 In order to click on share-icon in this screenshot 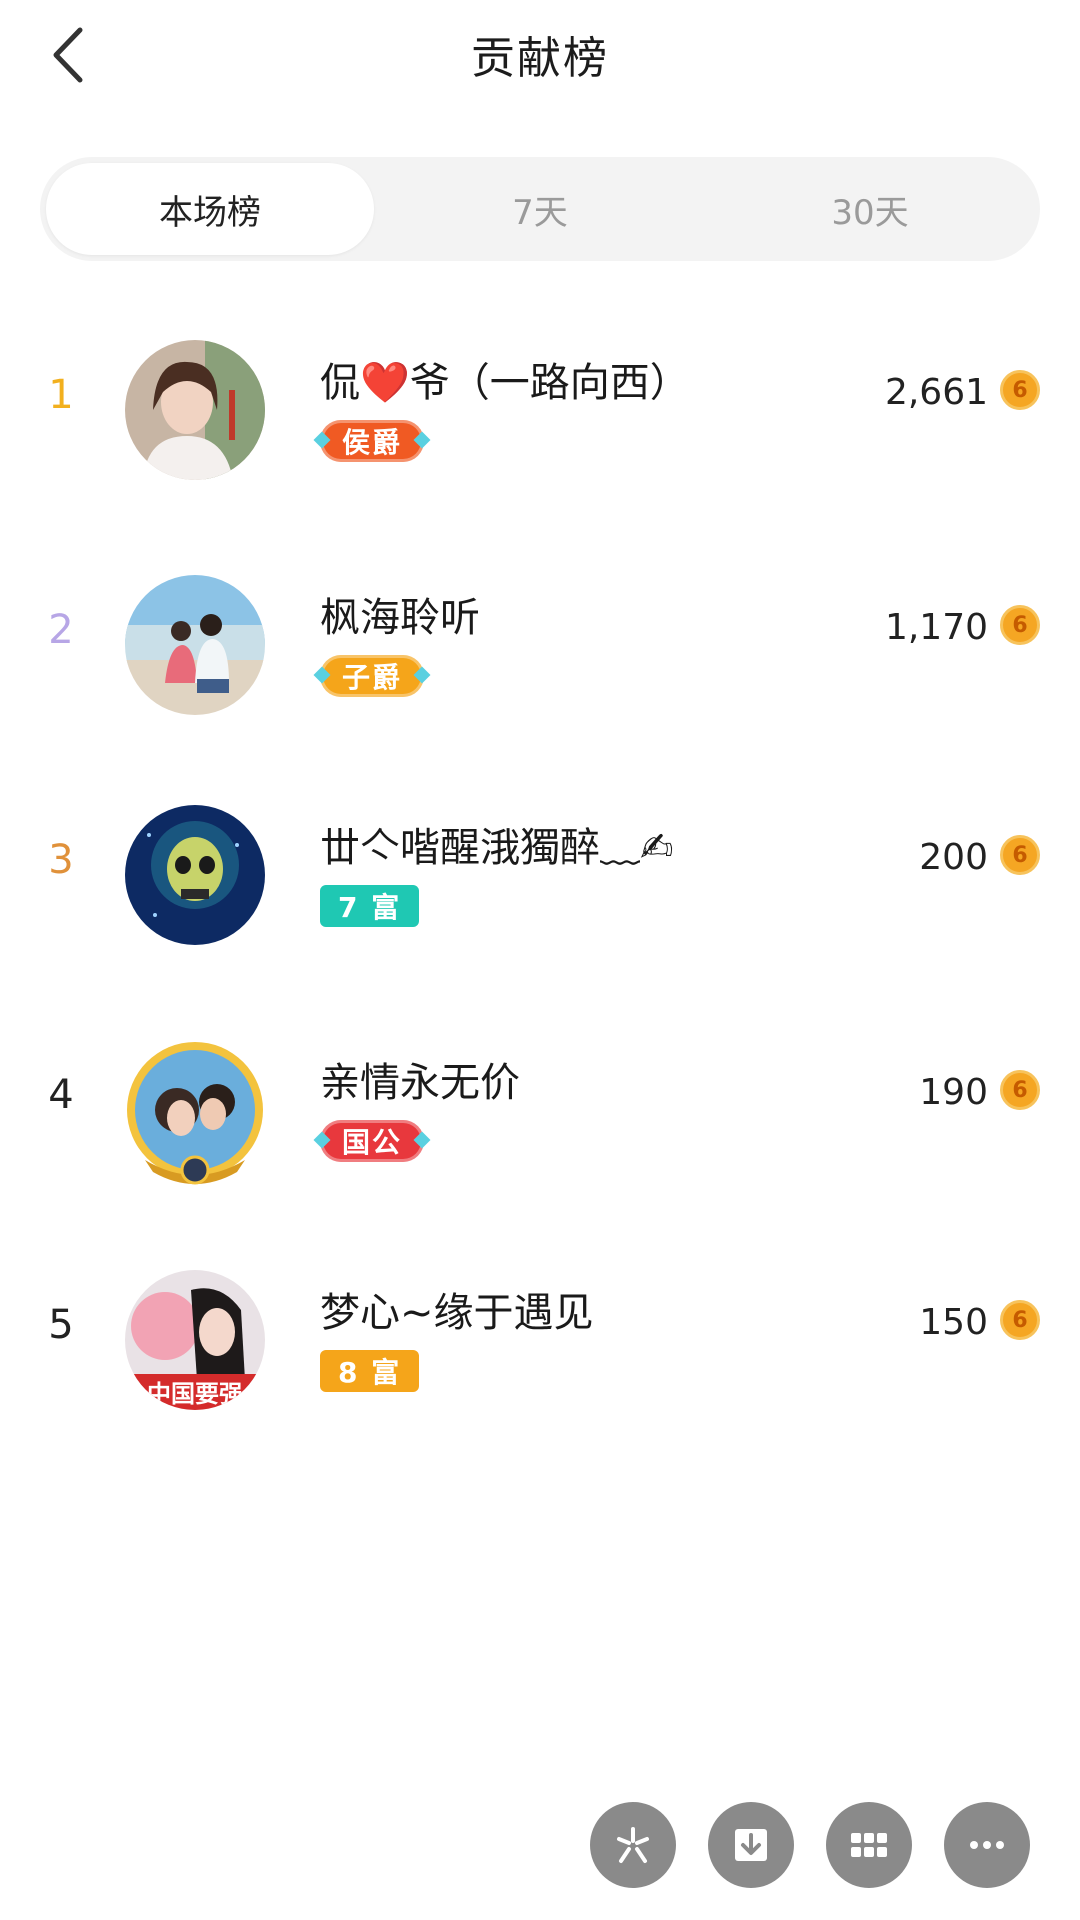, I will do `click(633, 1845)`.